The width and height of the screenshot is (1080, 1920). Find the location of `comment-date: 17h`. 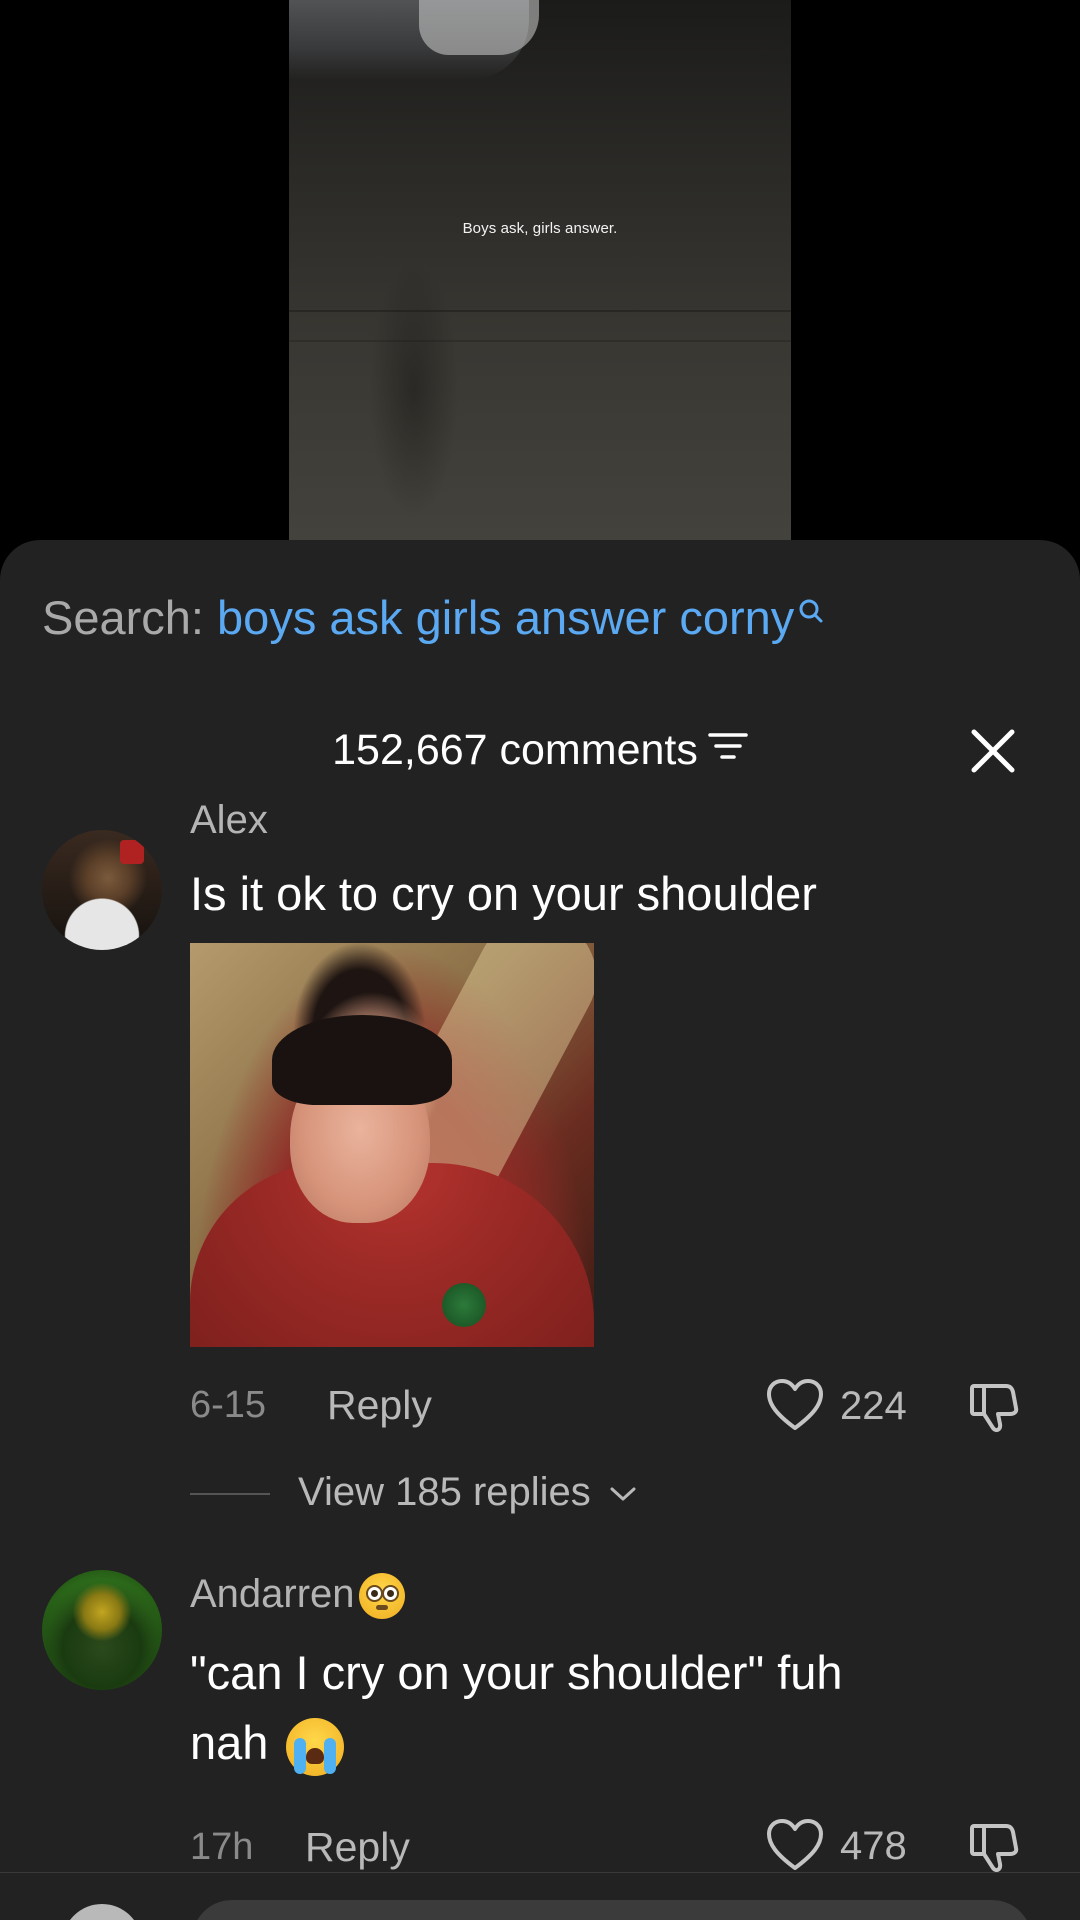

comment-date: 17h is located at coordinates (222, 1847).